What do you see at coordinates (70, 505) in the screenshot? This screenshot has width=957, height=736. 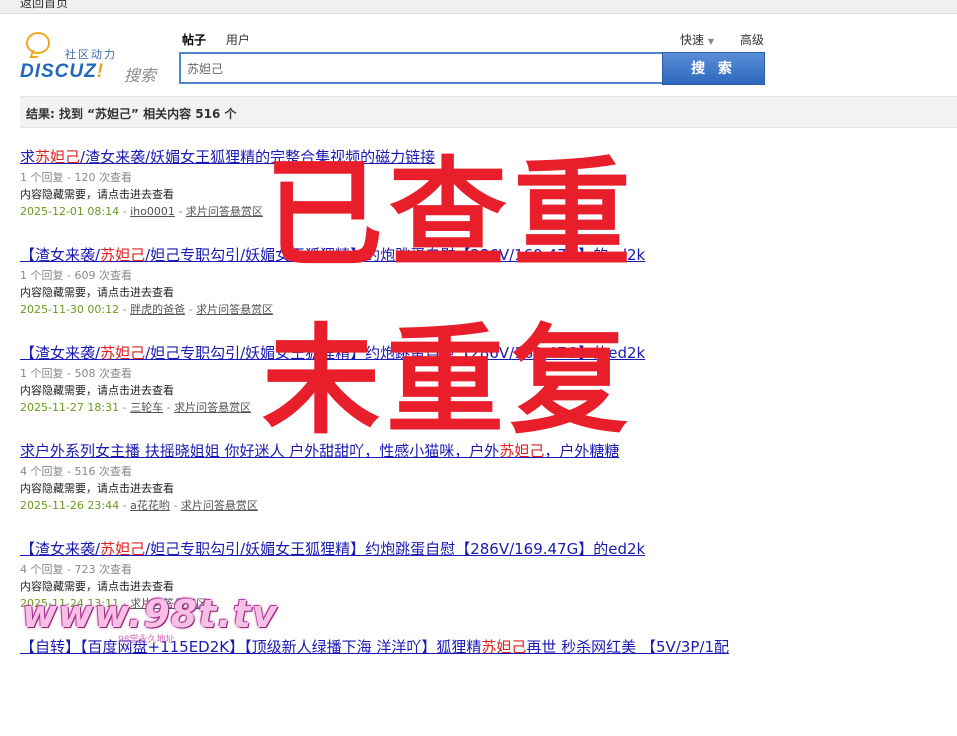 I see `result-date: 2025-11-26 23:44` at bounding box center [70, 505].